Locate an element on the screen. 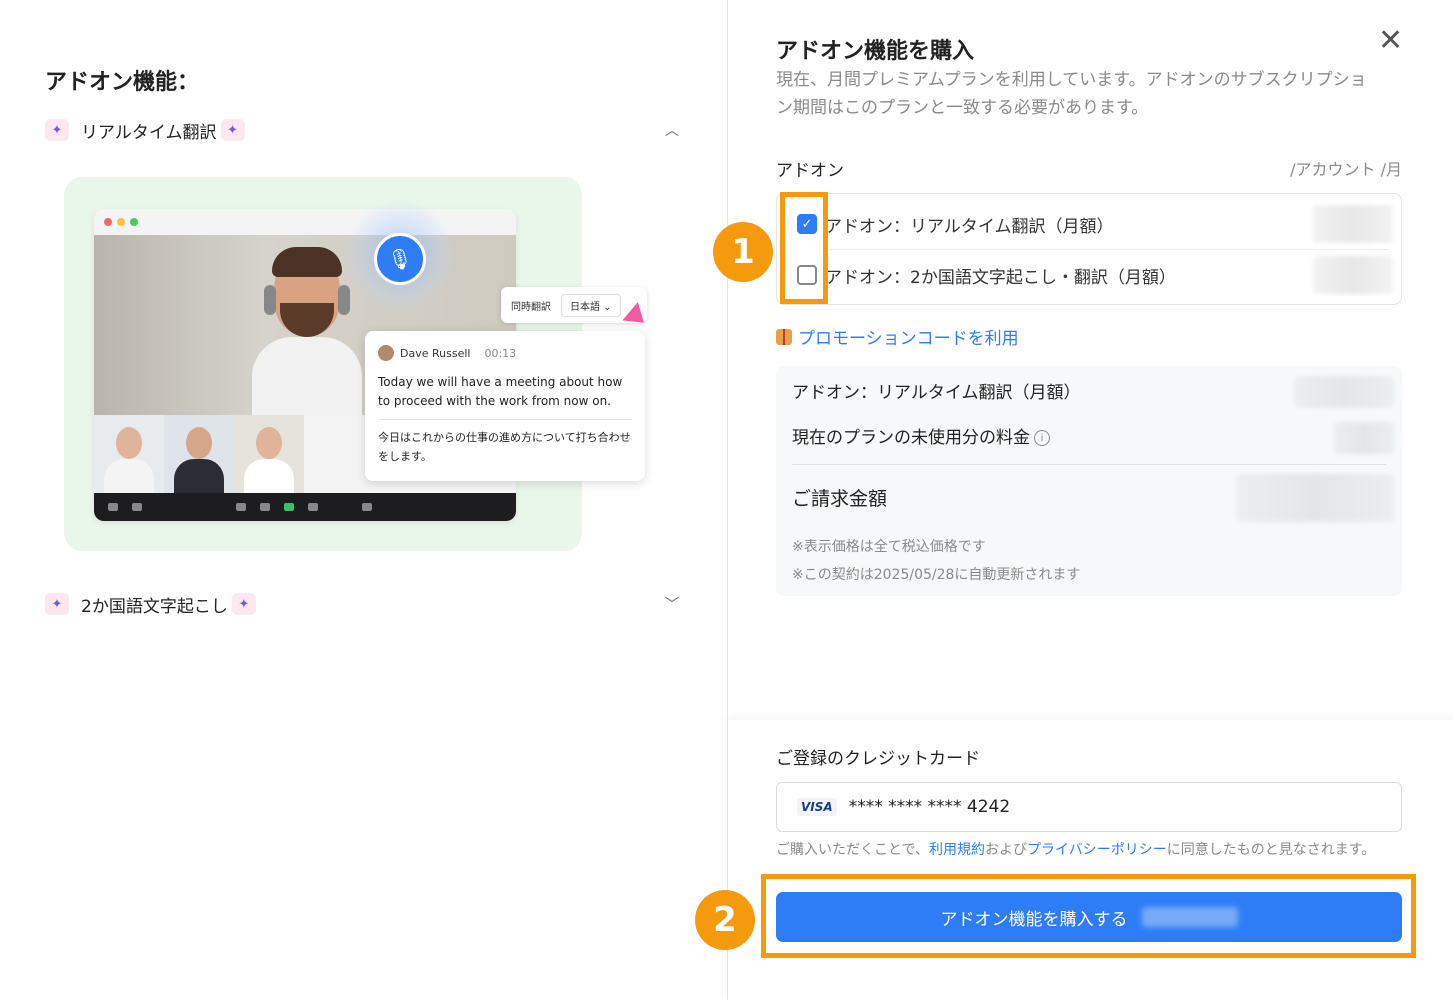 Image resolution: width=1454 pixels, height=1000 pixels. avatar is located at coordinates (386, 353).